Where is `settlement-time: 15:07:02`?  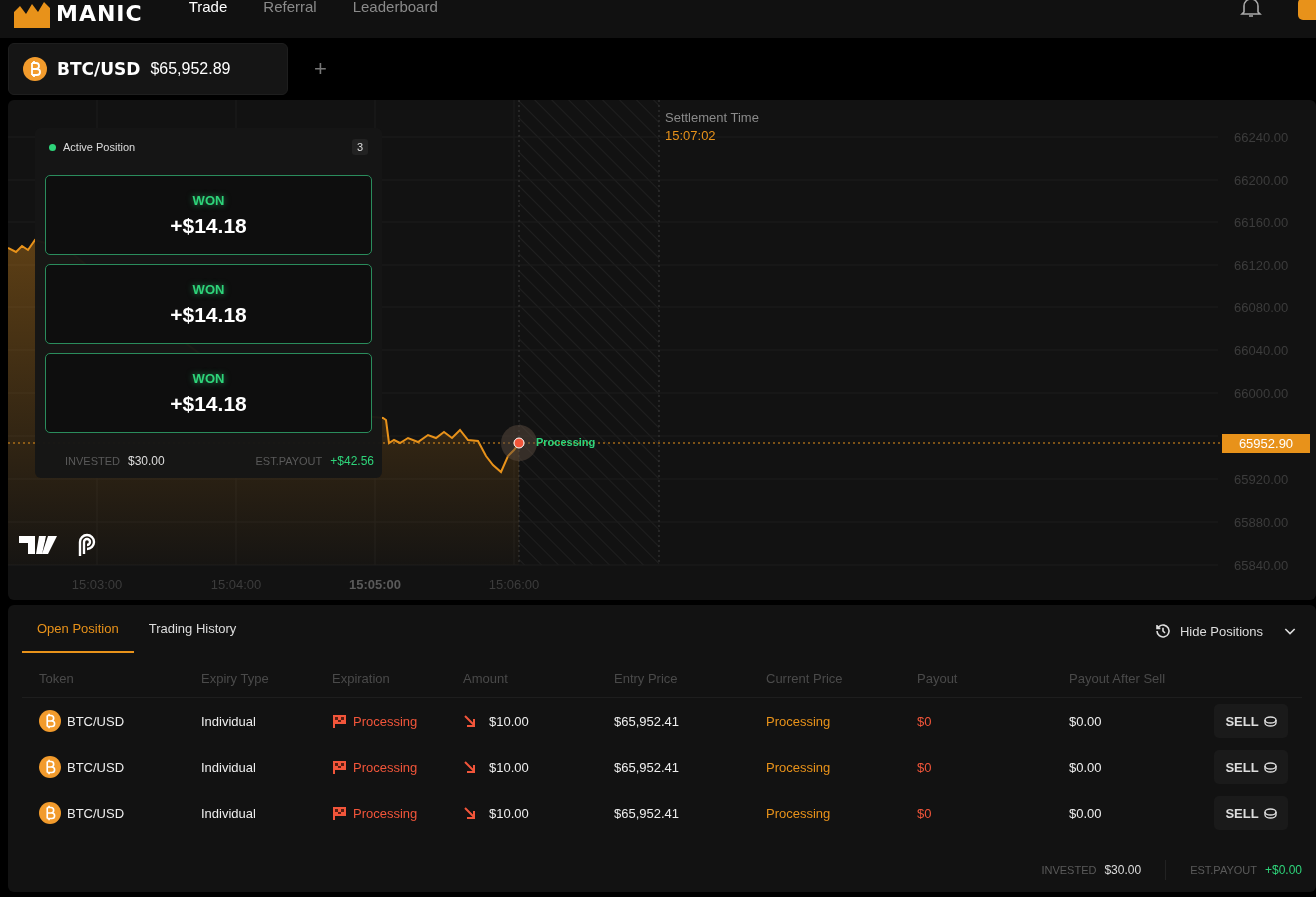 settlement-time: 15:07:02 is located at coordinates (690, 135).